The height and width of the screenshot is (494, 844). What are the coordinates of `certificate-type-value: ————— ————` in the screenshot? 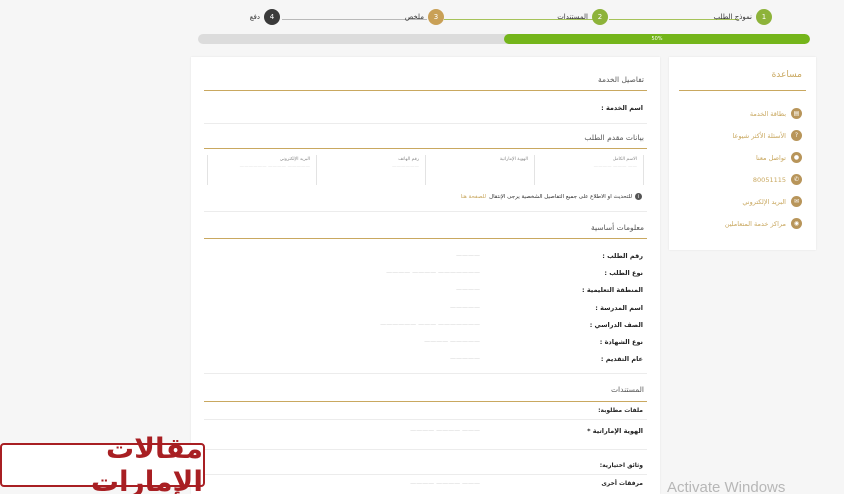 It's located at (452, 341).